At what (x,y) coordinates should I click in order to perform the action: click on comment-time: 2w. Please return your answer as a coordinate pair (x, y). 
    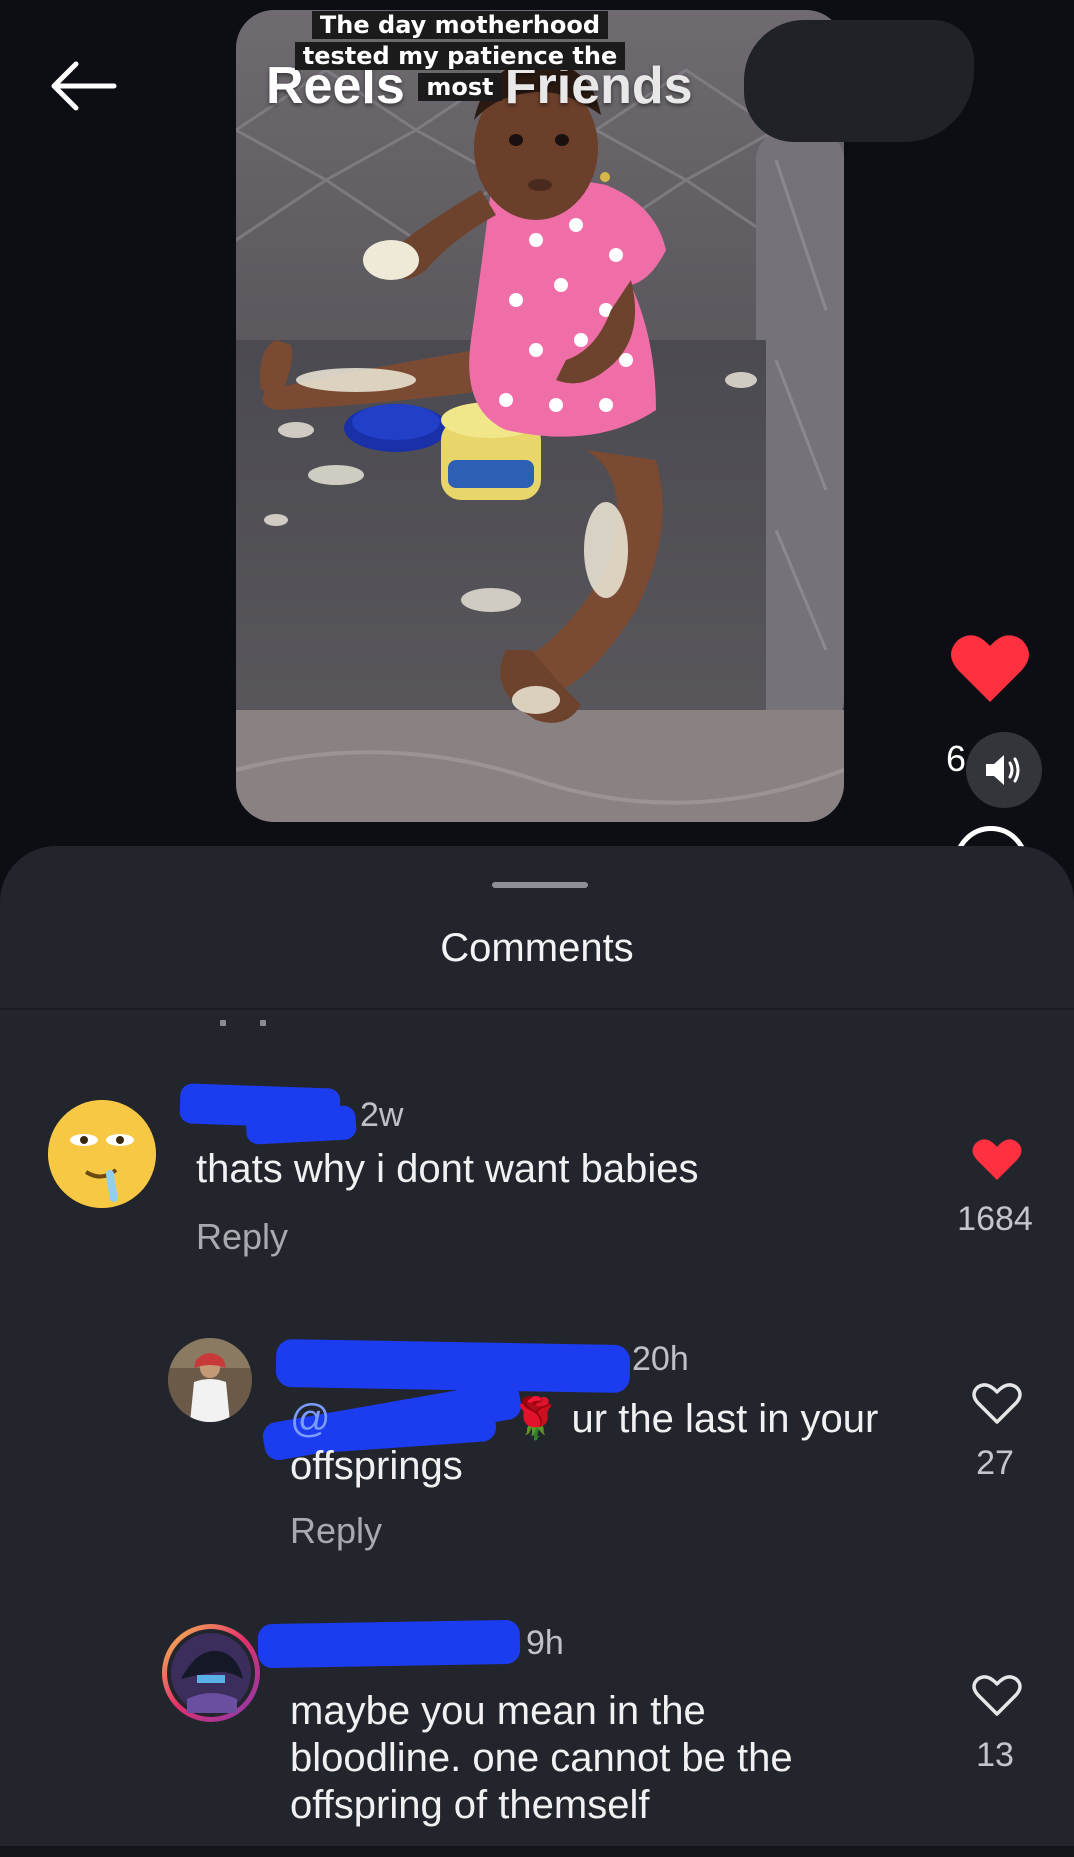
    Looking at the image, I should click on (382, 1115).